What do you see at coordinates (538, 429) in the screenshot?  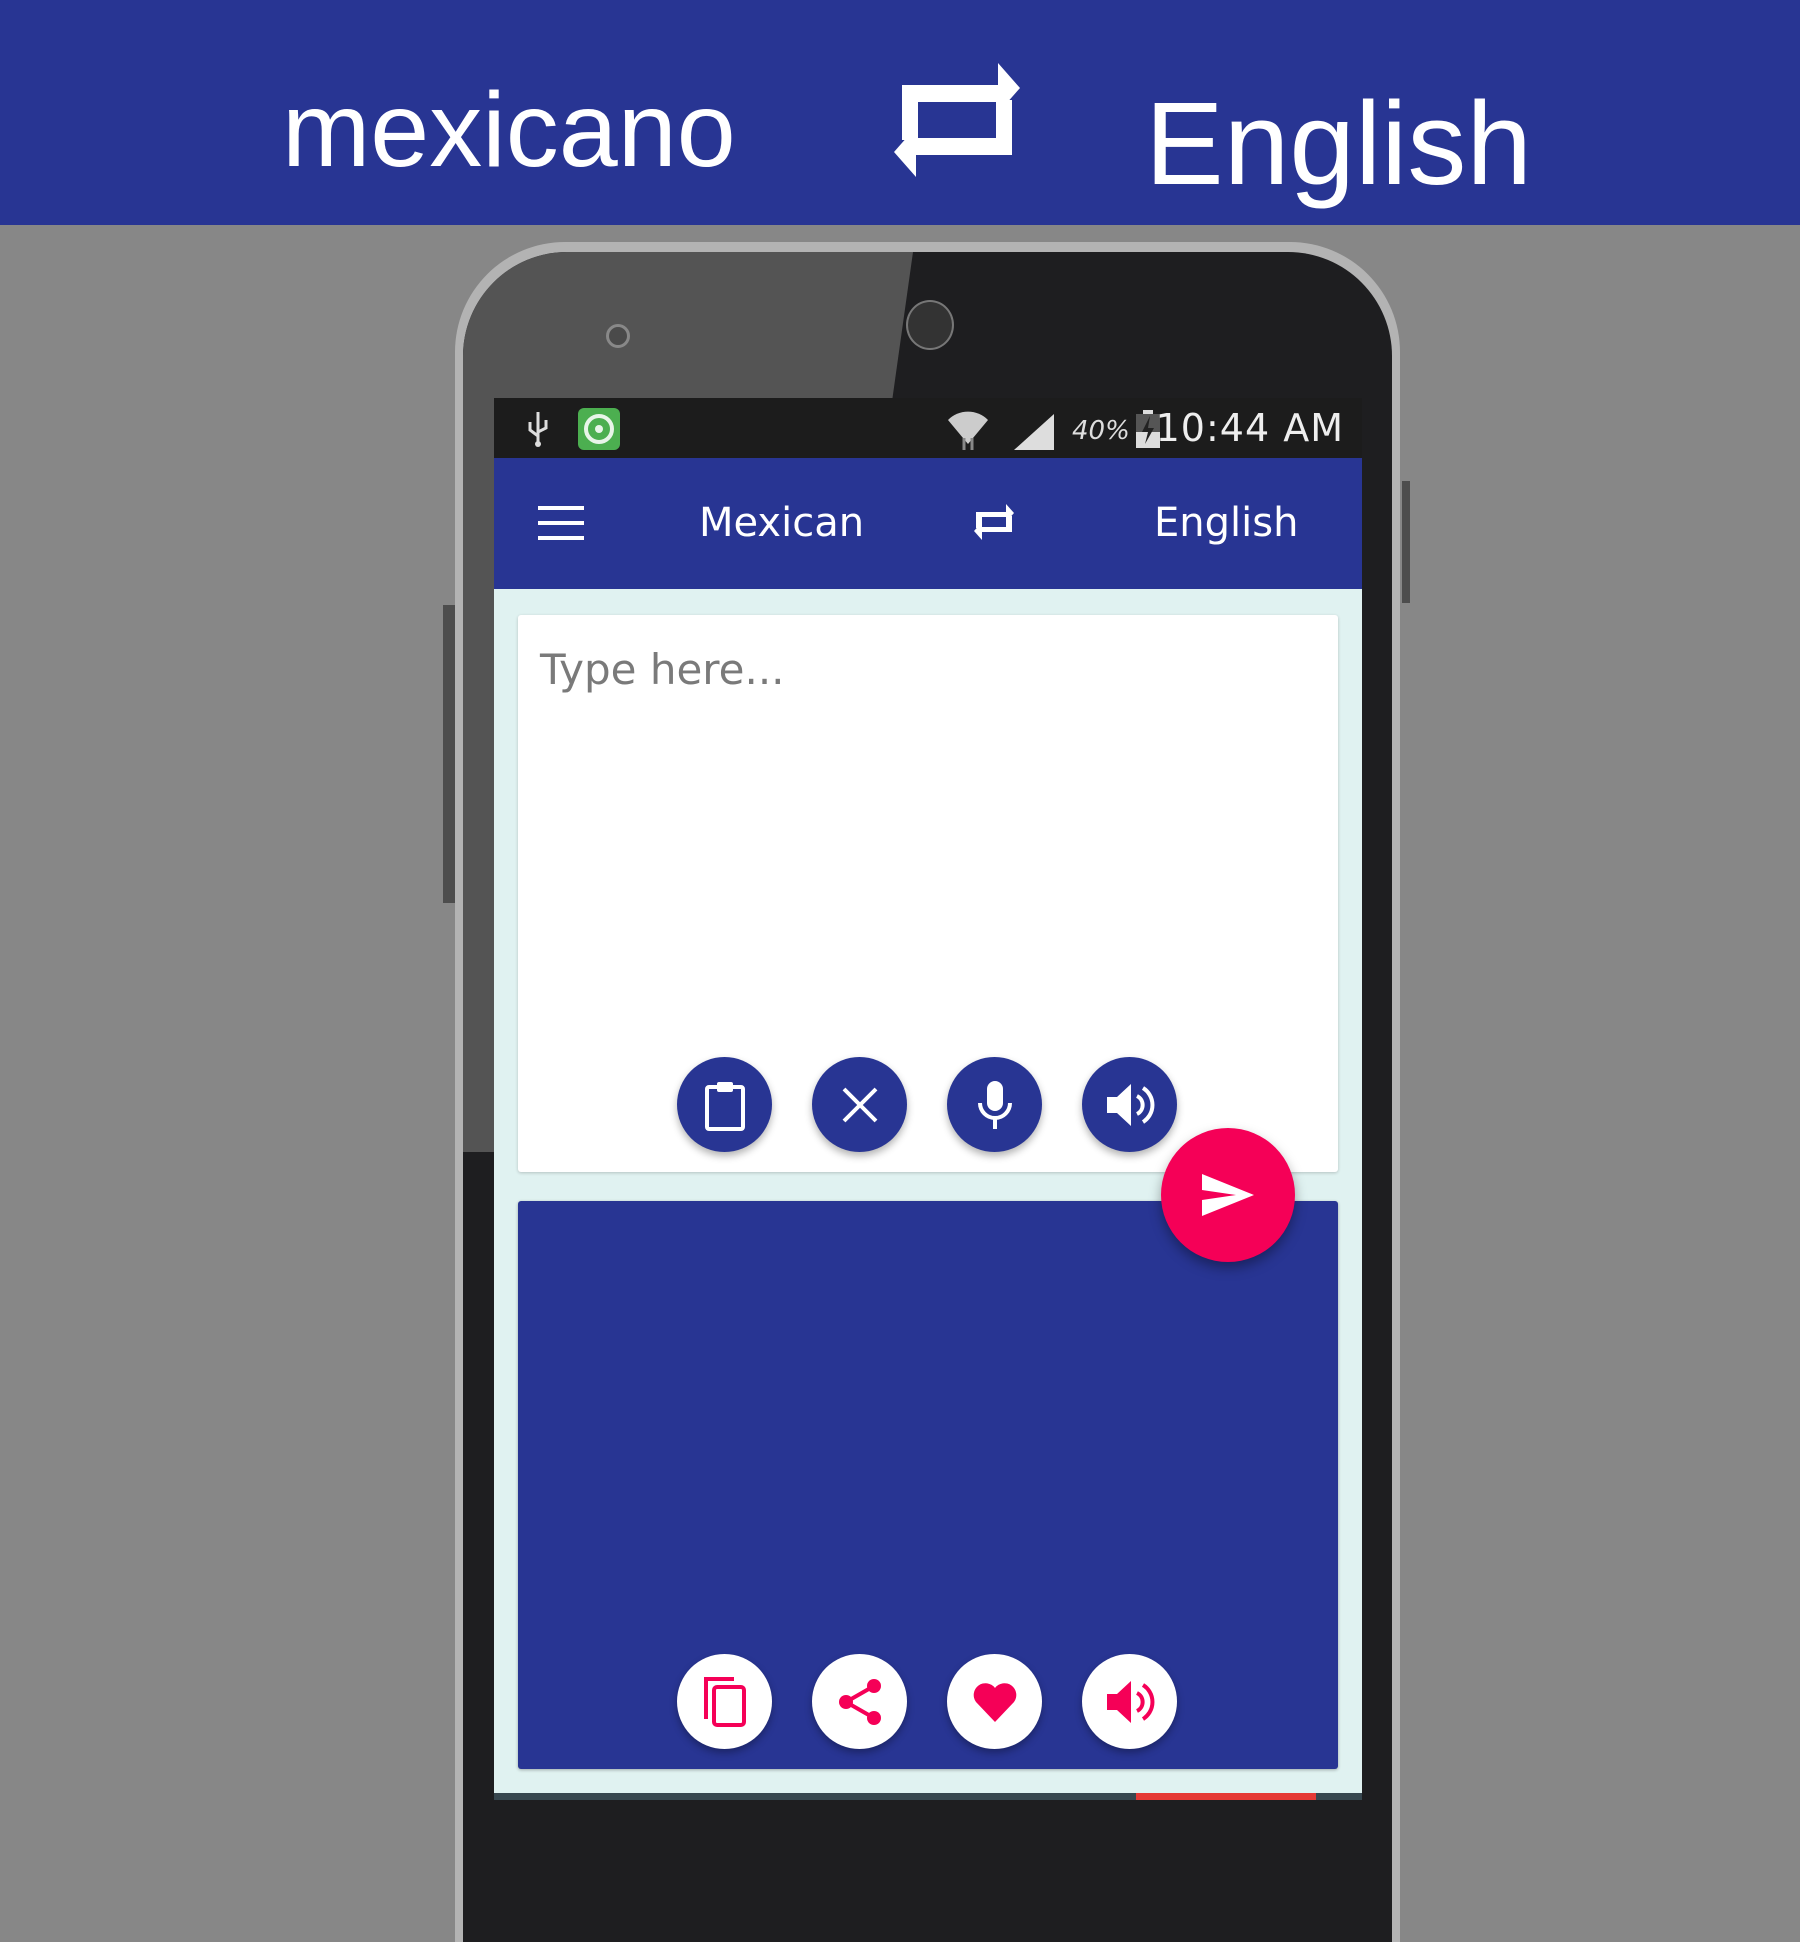 I see `usb-icon` at bounding box center [538, 429].